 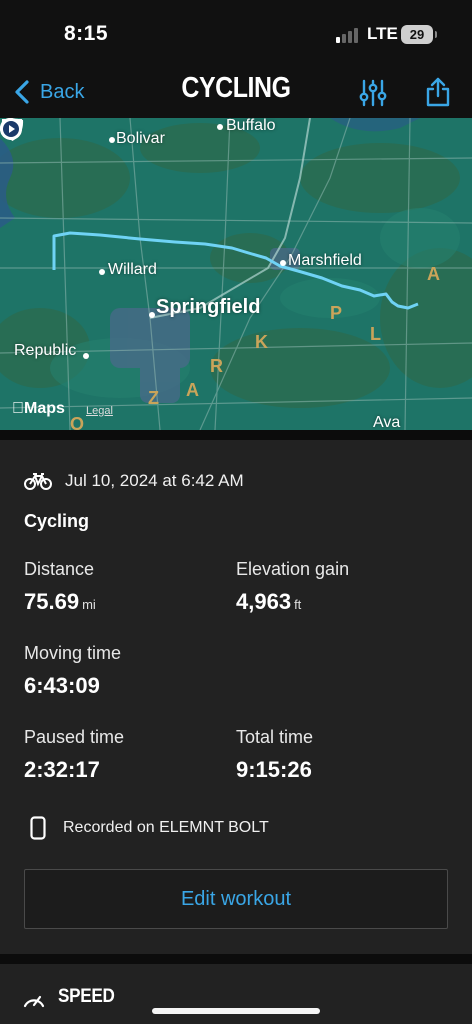 What do you see at coordinates (216, 366) in the screenshot?
I see `map-region-letter: R` at bounding box center [216, 366].